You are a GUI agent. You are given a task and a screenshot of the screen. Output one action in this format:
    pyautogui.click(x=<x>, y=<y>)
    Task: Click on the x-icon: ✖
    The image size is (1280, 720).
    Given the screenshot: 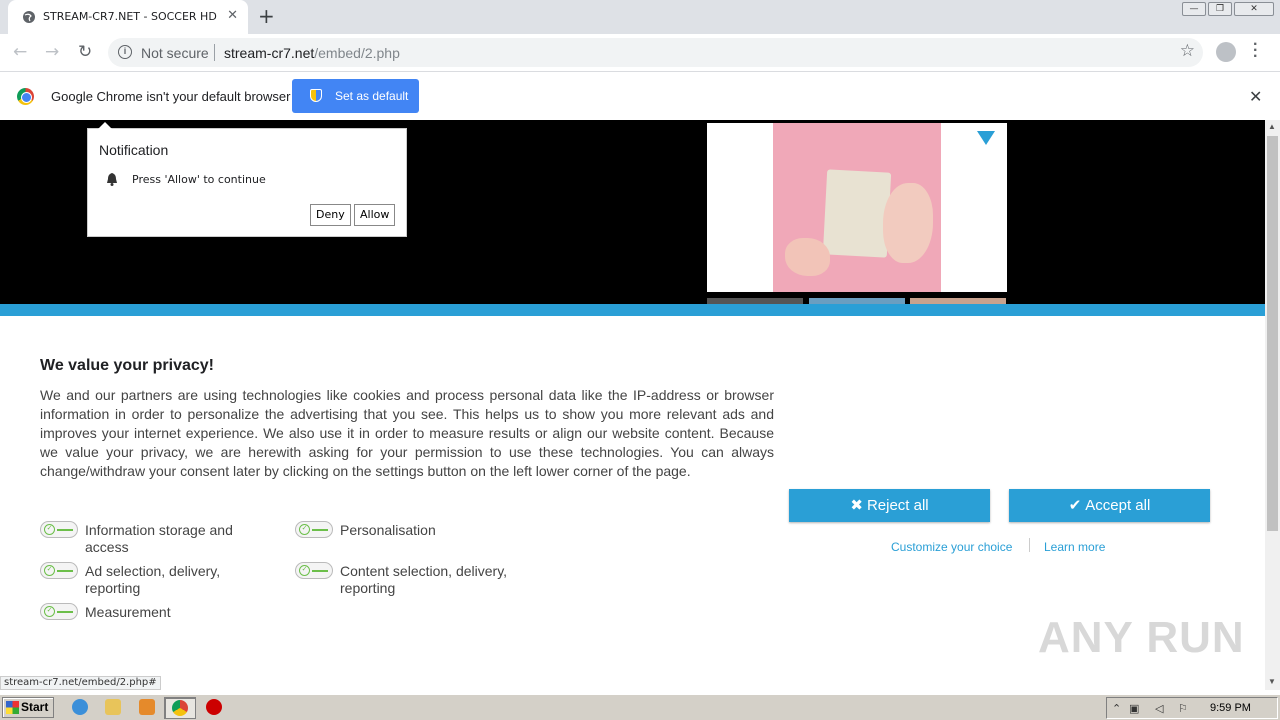 What is the action you would take?
    pyautogui.click(x=856, y=505)
    